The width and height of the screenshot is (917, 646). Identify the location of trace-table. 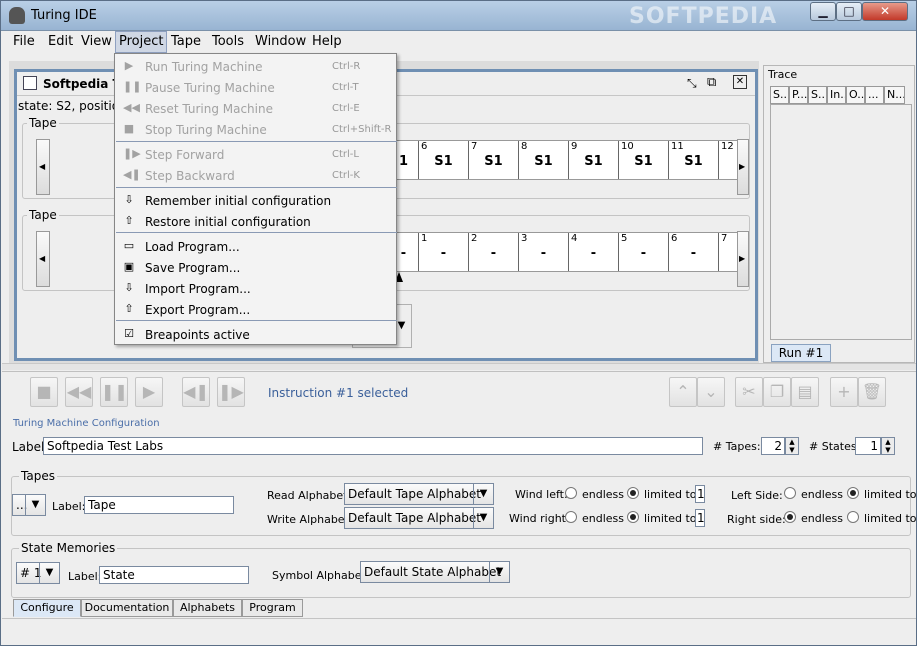
(841, 222).